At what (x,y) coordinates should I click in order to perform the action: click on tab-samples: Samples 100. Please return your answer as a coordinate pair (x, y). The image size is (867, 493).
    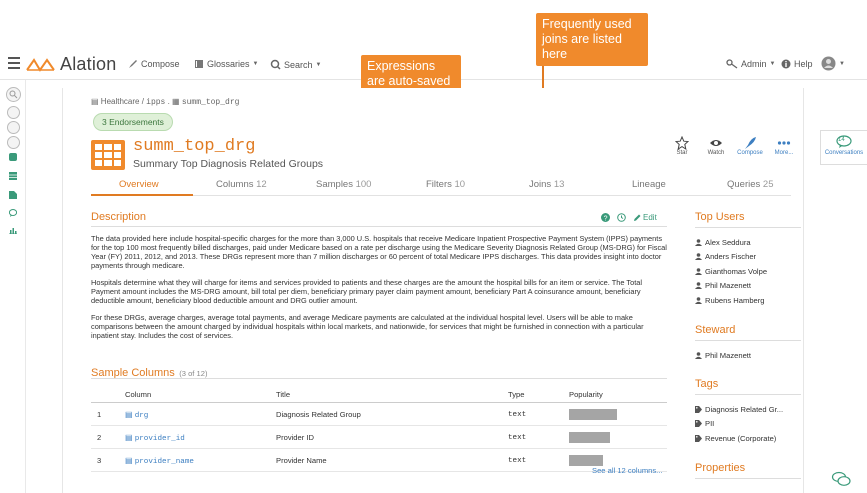
    Looking at the image, I should click on (343, 184).